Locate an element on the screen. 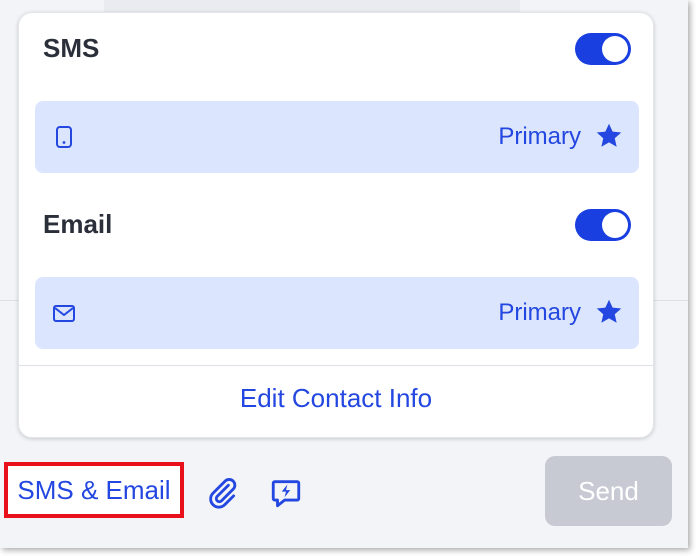 This screenshot has height=556, width=696. email-contact-row: Primary is located at coordinates (337, 313).